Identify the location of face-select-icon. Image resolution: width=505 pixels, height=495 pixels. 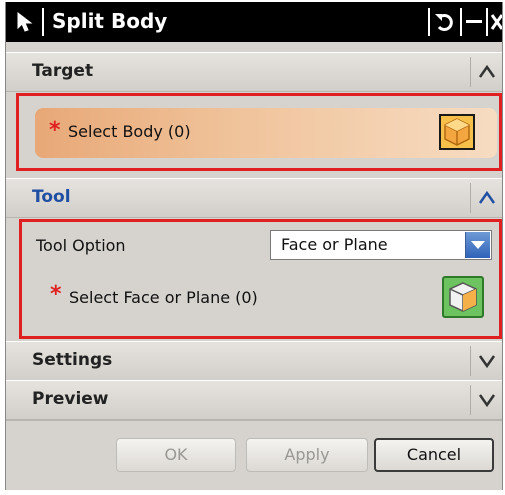
(463, 297).